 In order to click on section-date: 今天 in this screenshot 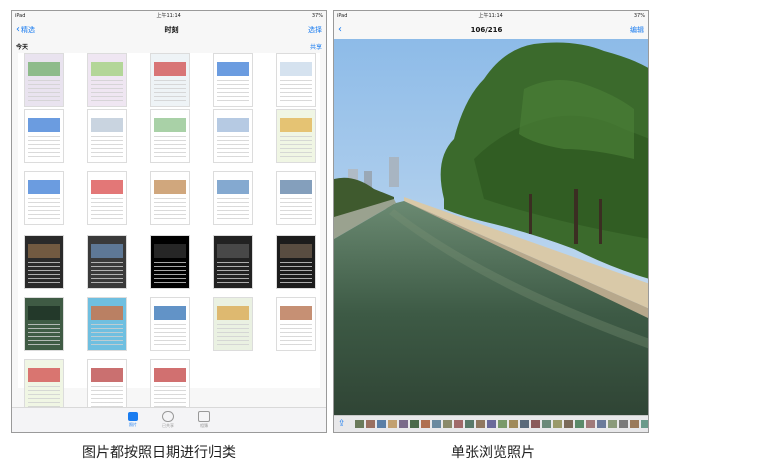, I will do `click(22, 47)`.